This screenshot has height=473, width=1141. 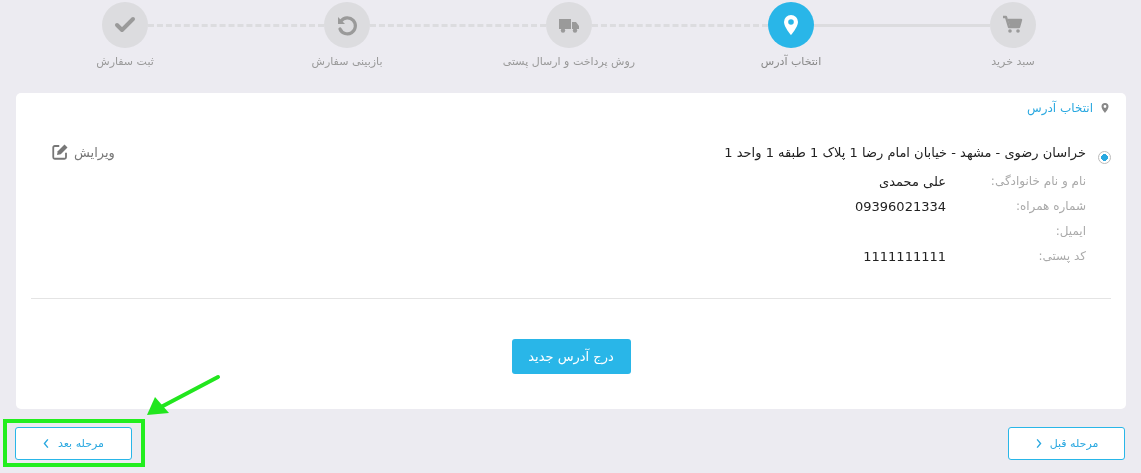 What do you see at coordinates (912, 181) in the screenshot?
I see `field-value: علی محمدی` at bounding box center [912, 181].